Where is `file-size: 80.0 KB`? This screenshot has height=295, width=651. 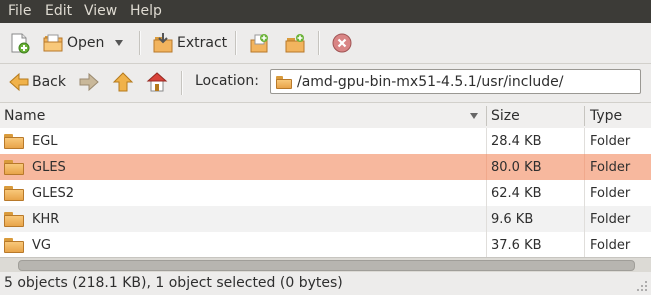 file-size: 80.0 KB is located at coordinates (516, 167).